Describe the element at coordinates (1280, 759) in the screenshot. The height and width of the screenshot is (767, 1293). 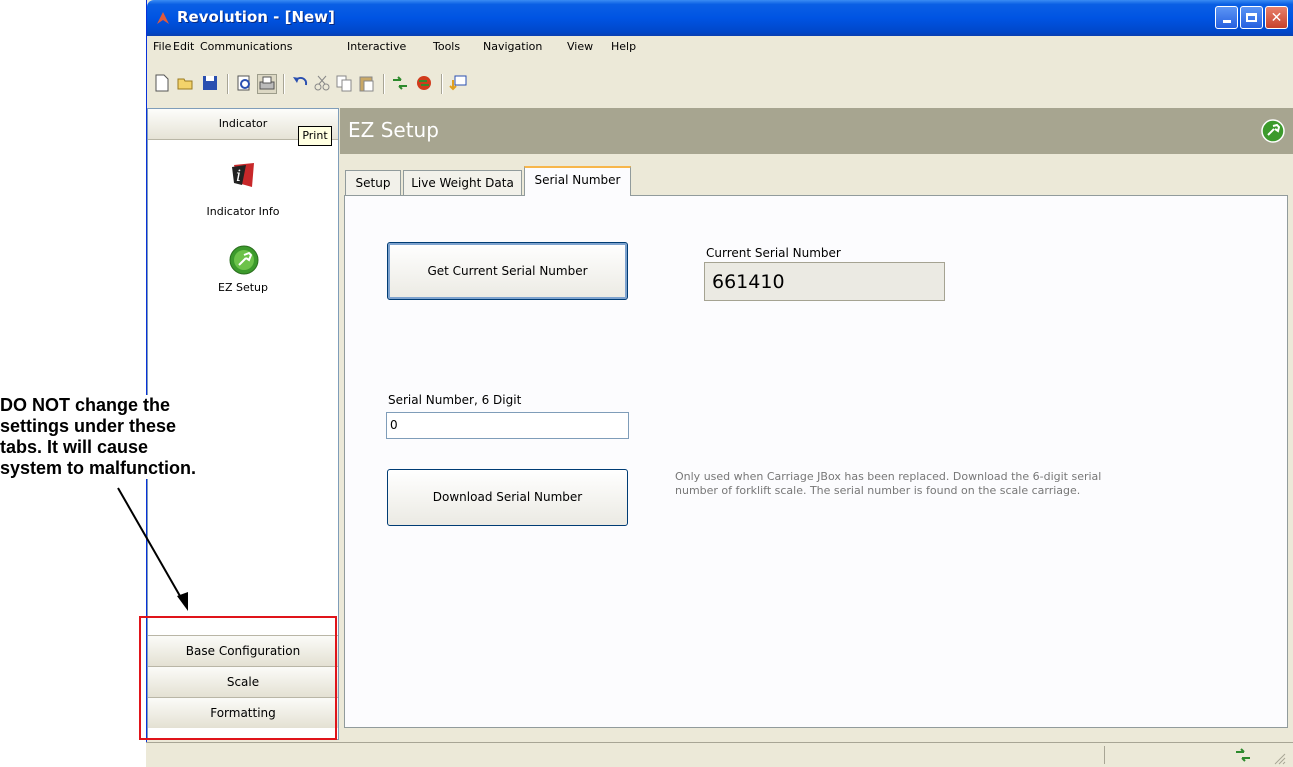
I see `resize-grip-icon` at that location.